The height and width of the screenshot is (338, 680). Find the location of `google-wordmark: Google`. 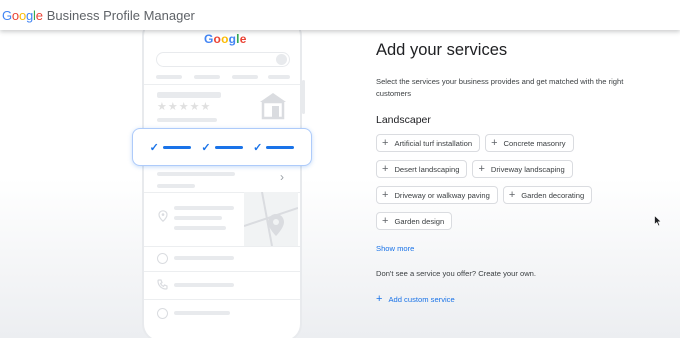

google-wordmark: Google is located at coordinates (22, 15).